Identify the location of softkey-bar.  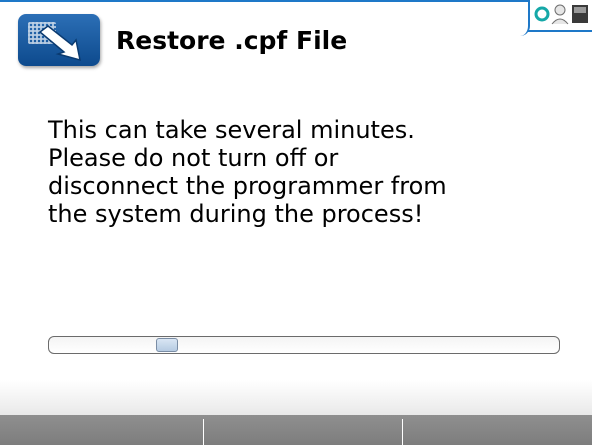
(296, 430).